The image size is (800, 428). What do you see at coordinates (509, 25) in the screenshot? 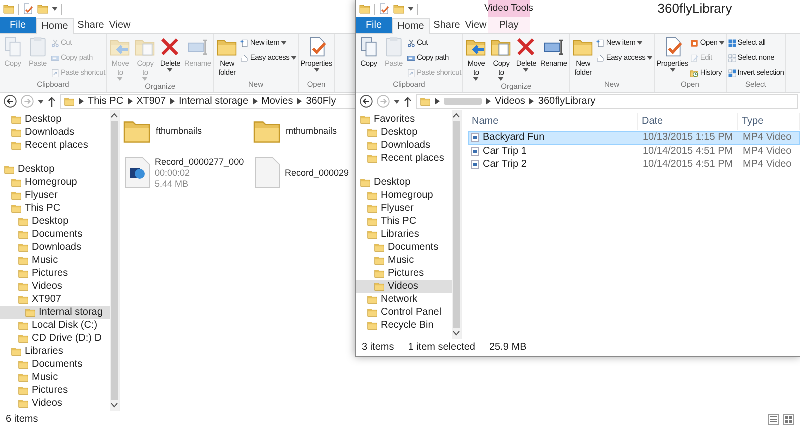
I see `ribbon-tab: Play` at bounding box center [509, 25].